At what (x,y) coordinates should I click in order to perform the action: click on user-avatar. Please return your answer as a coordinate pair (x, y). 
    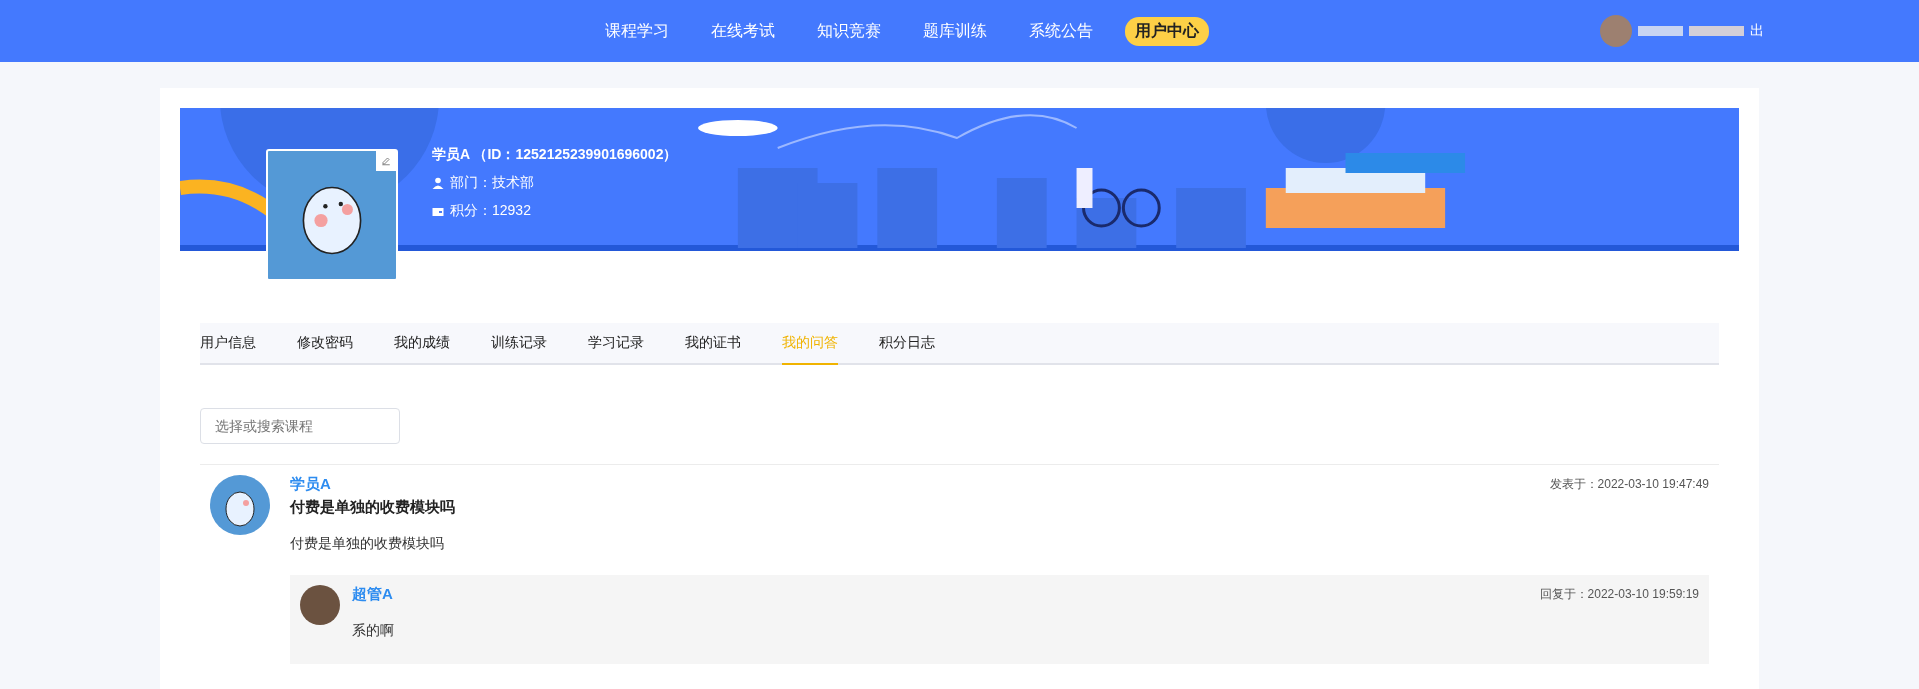
    Looking at the image, I should click on (1616, 31).